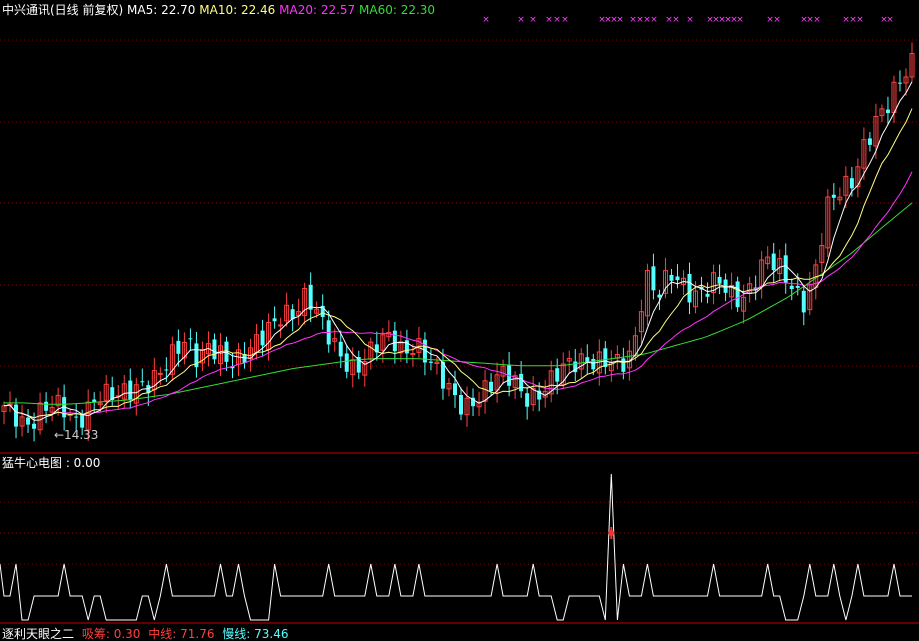 Image resolution: width=919 pixels, height=641 pixels. What do you see at coordinates (397, 10) in the screenshot?
I see `ma60-legend: MA60: 22.30` at bounding box center [397, 10].